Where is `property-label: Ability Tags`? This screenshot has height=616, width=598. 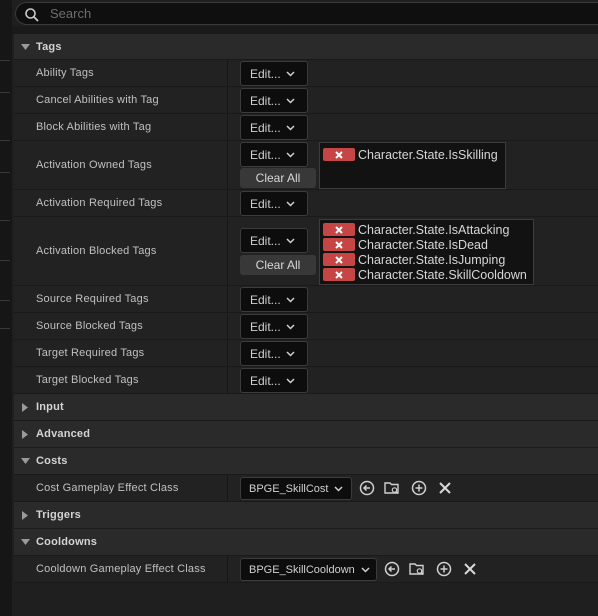
property-label: Ability Tags is located at coordinates (65, 73).